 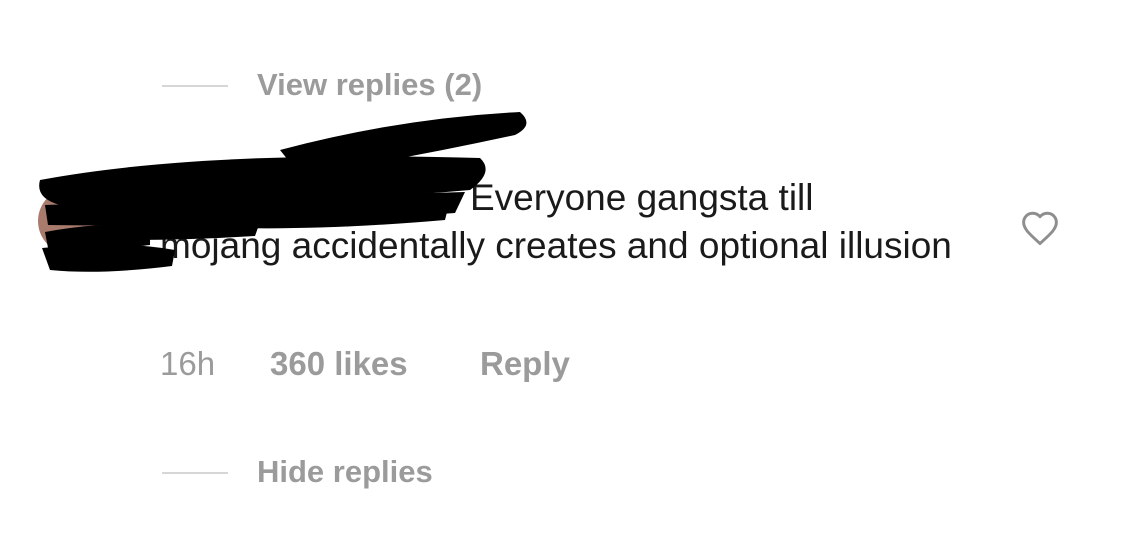 I want to click on timestamp: 16h, so click(x=188, y=363).